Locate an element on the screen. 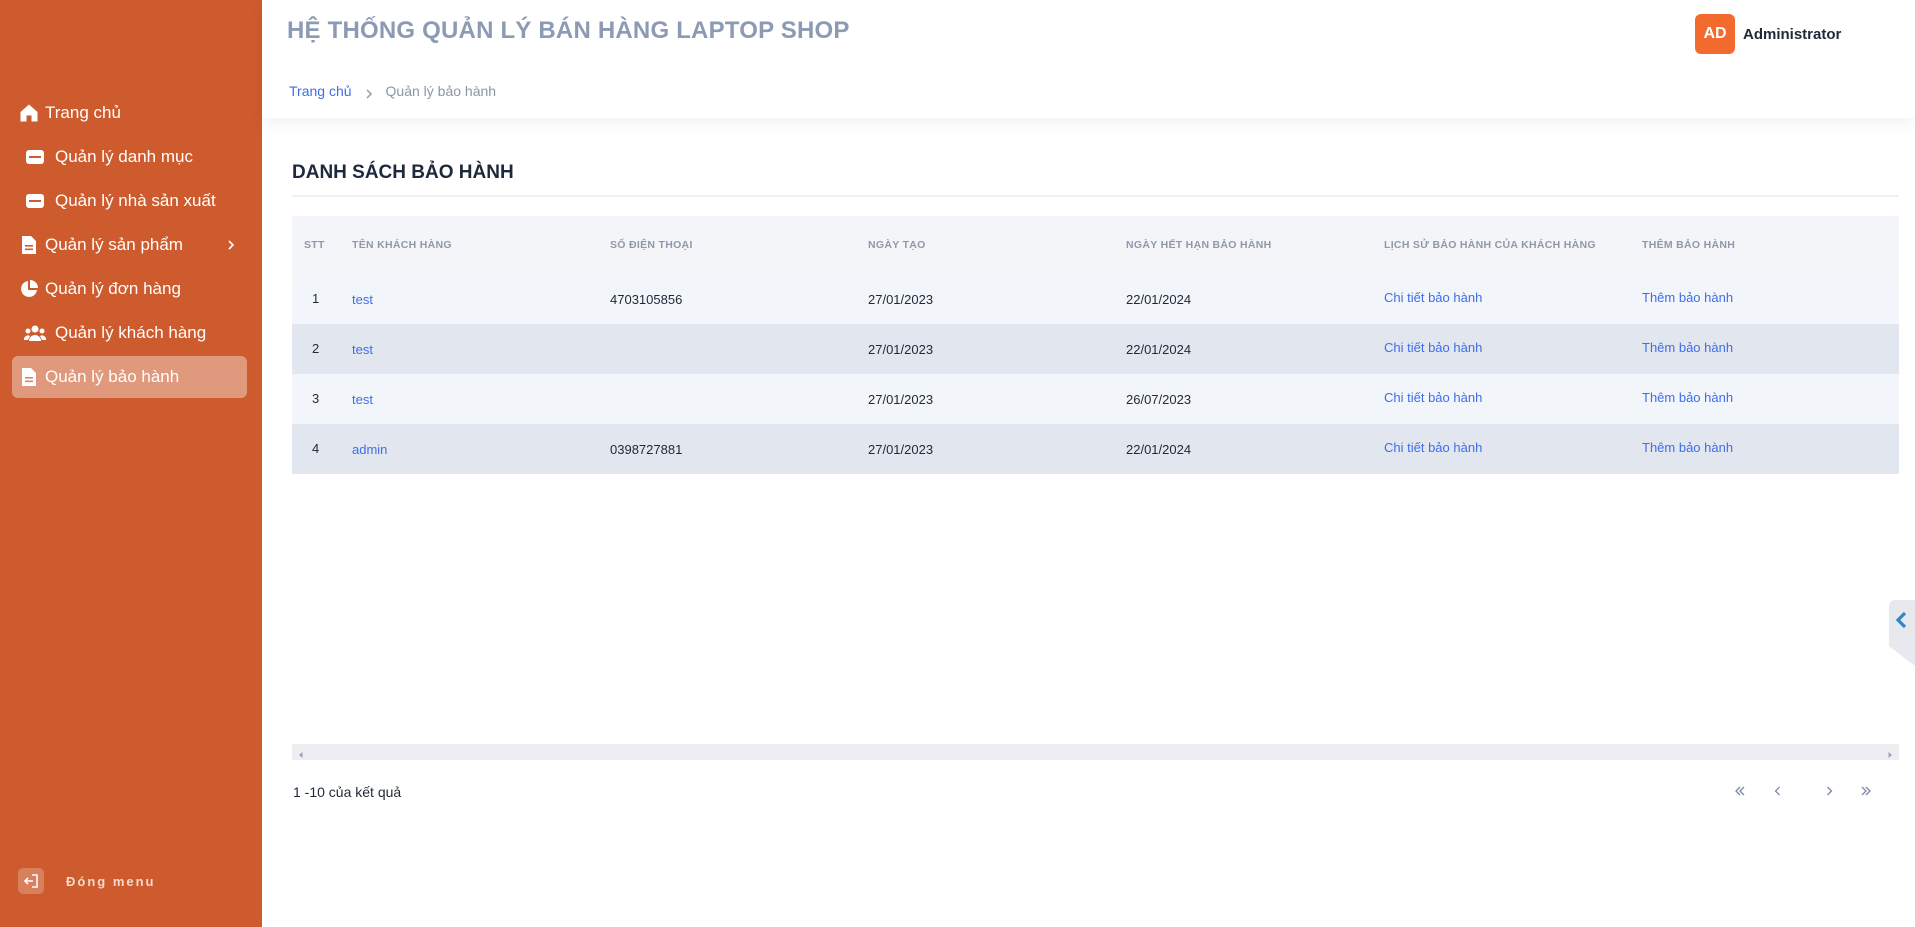 This screenshot has width=1915, height=927. sidebar-item-label: Quản lý nhà sản xuất is located at coordinates (135, 200).